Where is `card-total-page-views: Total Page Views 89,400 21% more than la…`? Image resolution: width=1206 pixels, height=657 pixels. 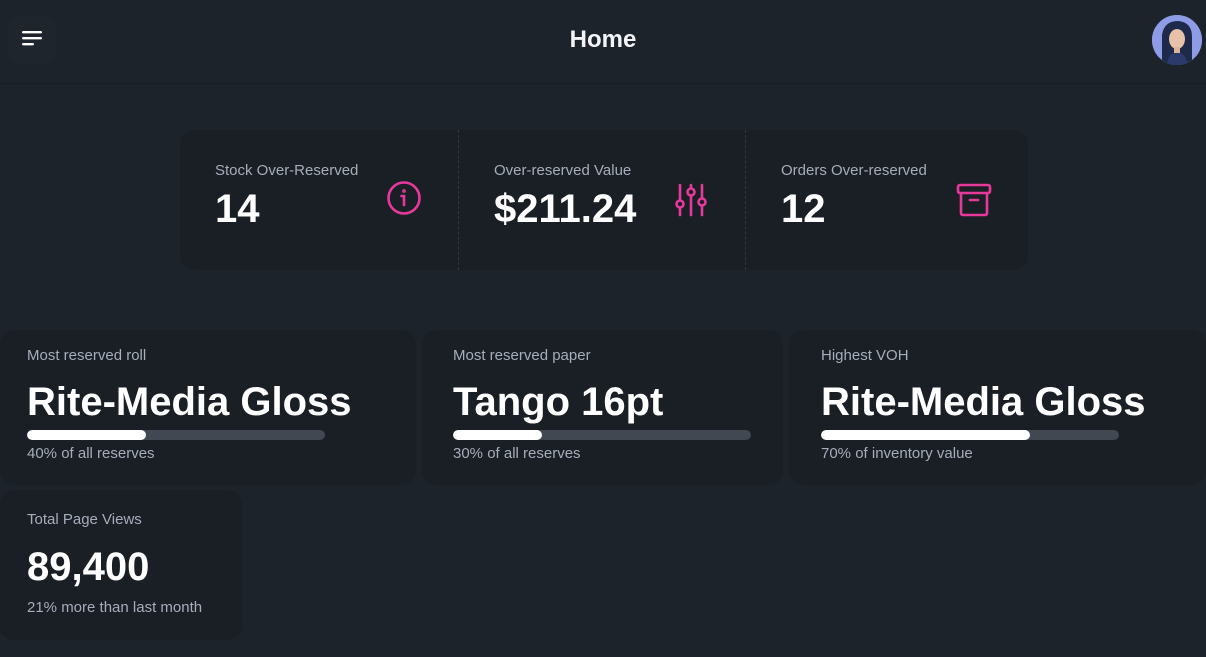 card-total-page-views: Total Page Views 89,400 21% more than la… is located at coordinates (121, 565).